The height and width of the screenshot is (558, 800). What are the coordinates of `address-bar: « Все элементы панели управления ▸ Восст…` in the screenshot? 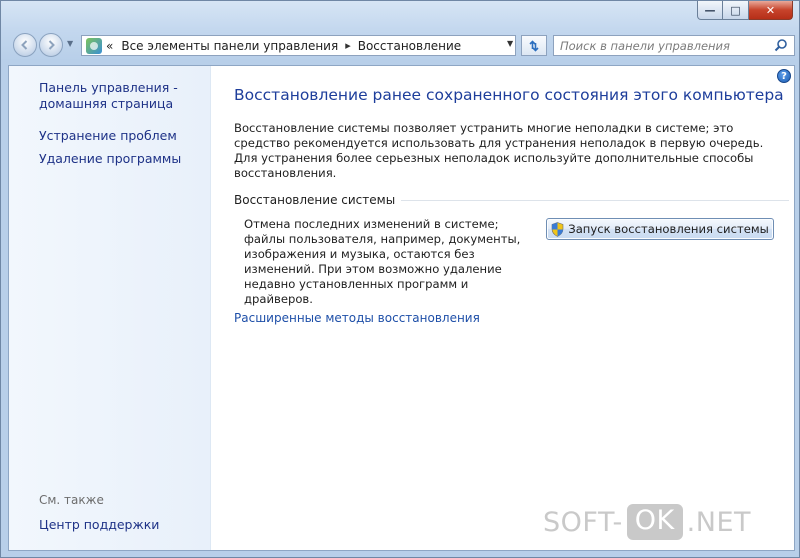 It's located at (298, 45).